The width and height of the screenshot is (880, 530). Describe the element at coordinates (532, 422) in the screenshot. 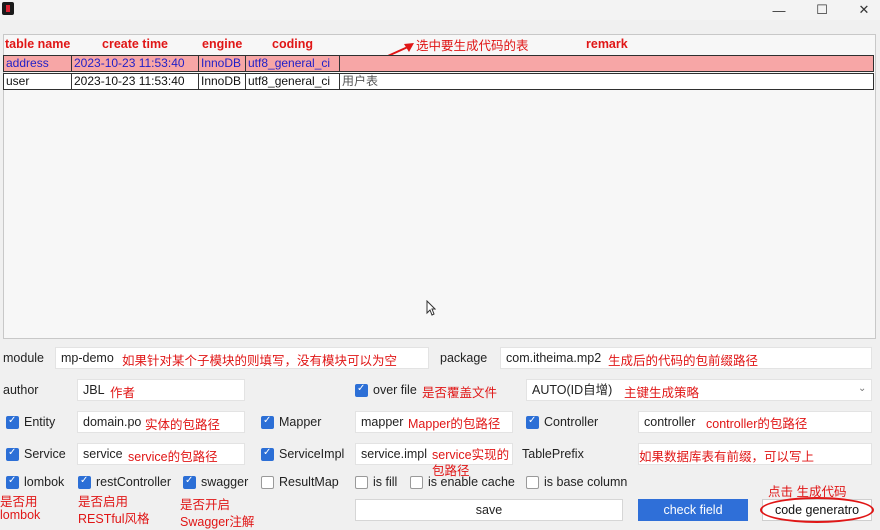

I see `controller-checkbox` at that location.